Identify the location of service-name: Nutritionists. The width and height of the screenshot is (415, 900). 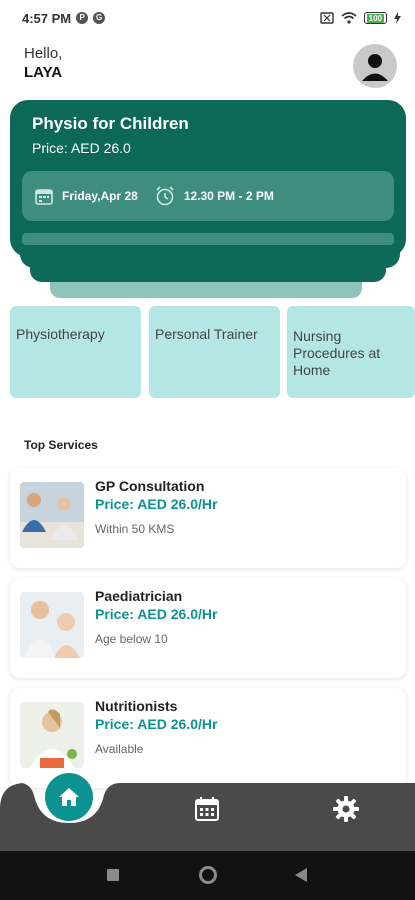
(136, 706).